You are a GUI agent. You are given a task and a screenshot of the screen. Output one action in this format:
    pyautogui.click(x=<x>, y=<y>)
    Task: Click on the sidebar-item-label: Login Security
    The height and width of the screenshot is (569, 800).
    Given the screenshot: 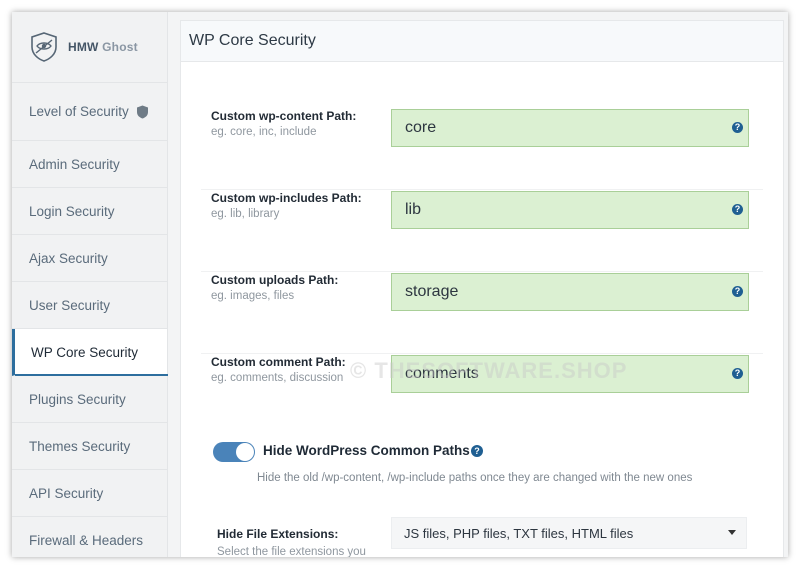 What is the action you would take?
    pyautogui.click(x=72, y=211)
    